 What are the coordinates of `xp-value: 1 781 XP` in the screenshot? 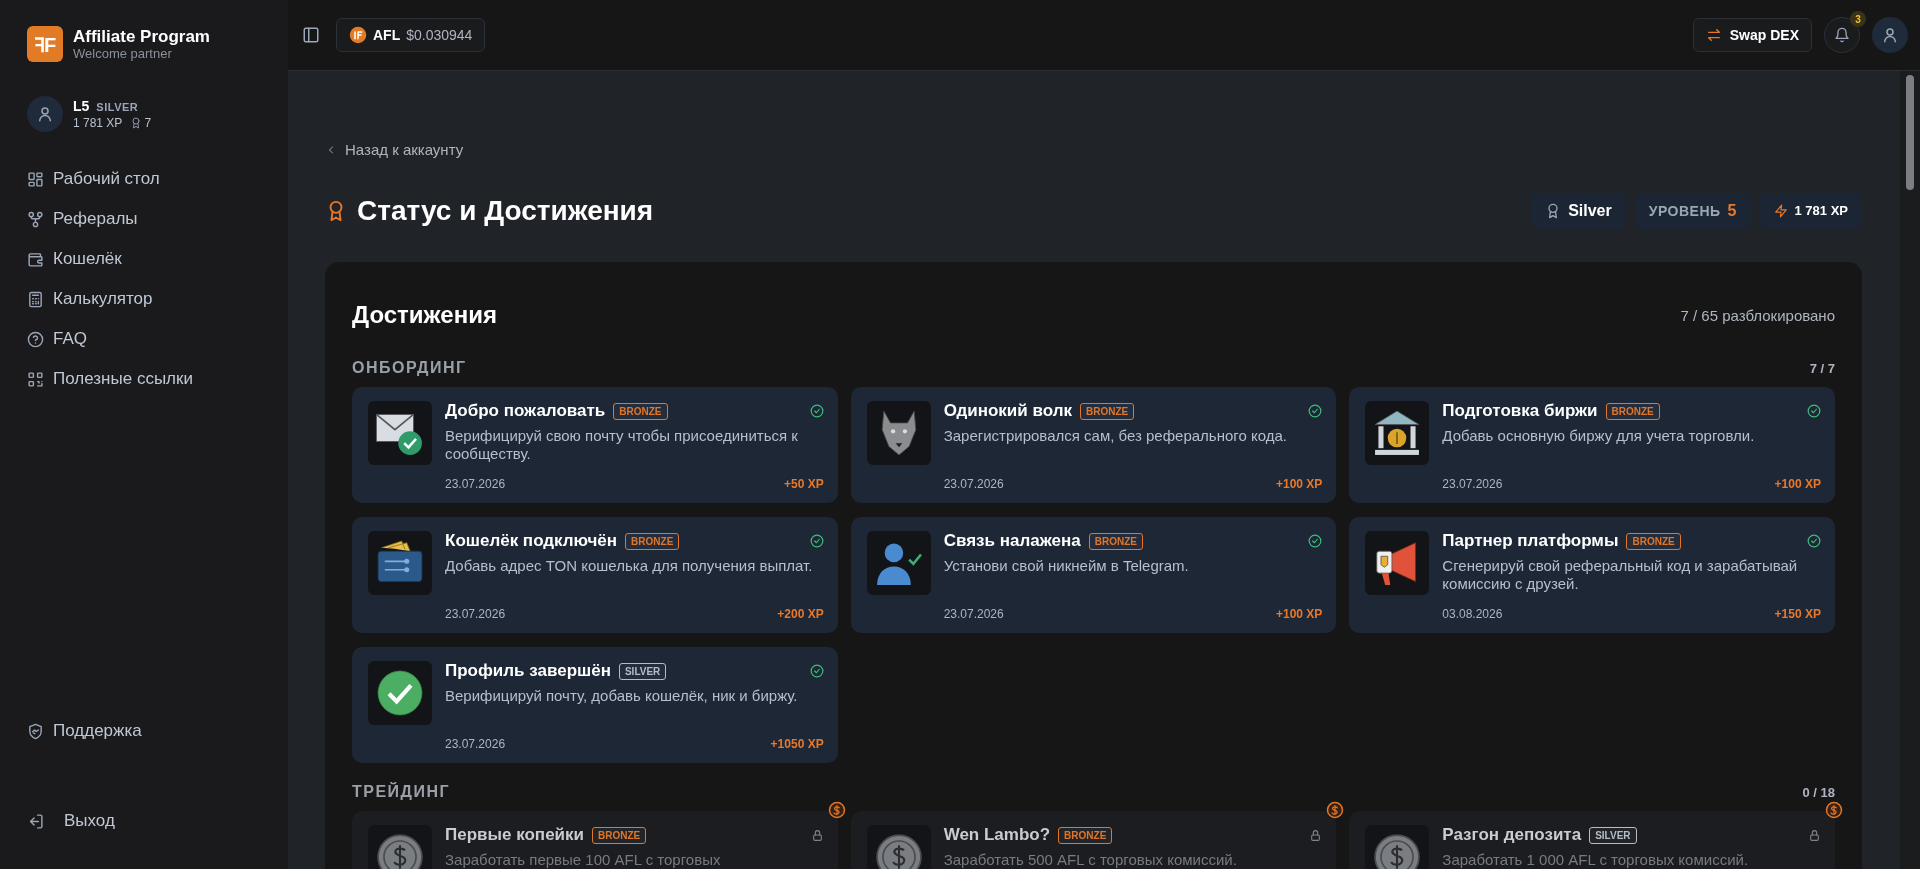 It's located at (1821, 211).